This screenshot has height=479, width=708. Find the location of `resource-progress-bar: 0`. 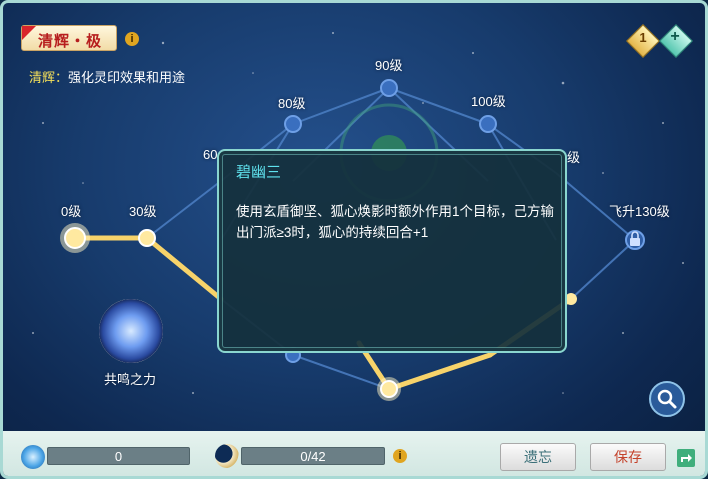

resource-progress-bar: 0 is located at coordinates (118, 456).